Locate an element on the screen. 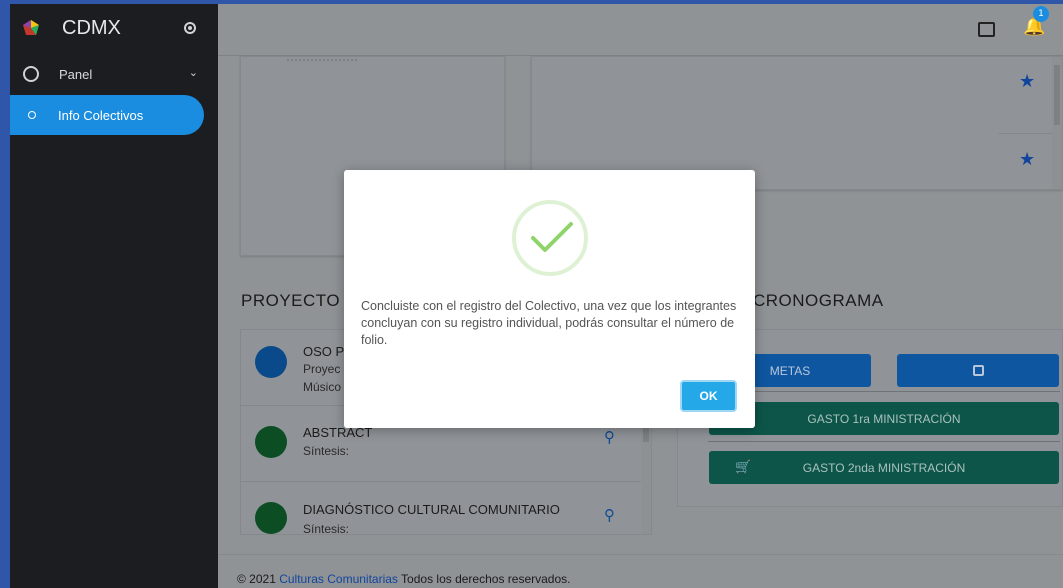 The image size is (1063, 588). window-left-border is located at coordinates (5, 294).